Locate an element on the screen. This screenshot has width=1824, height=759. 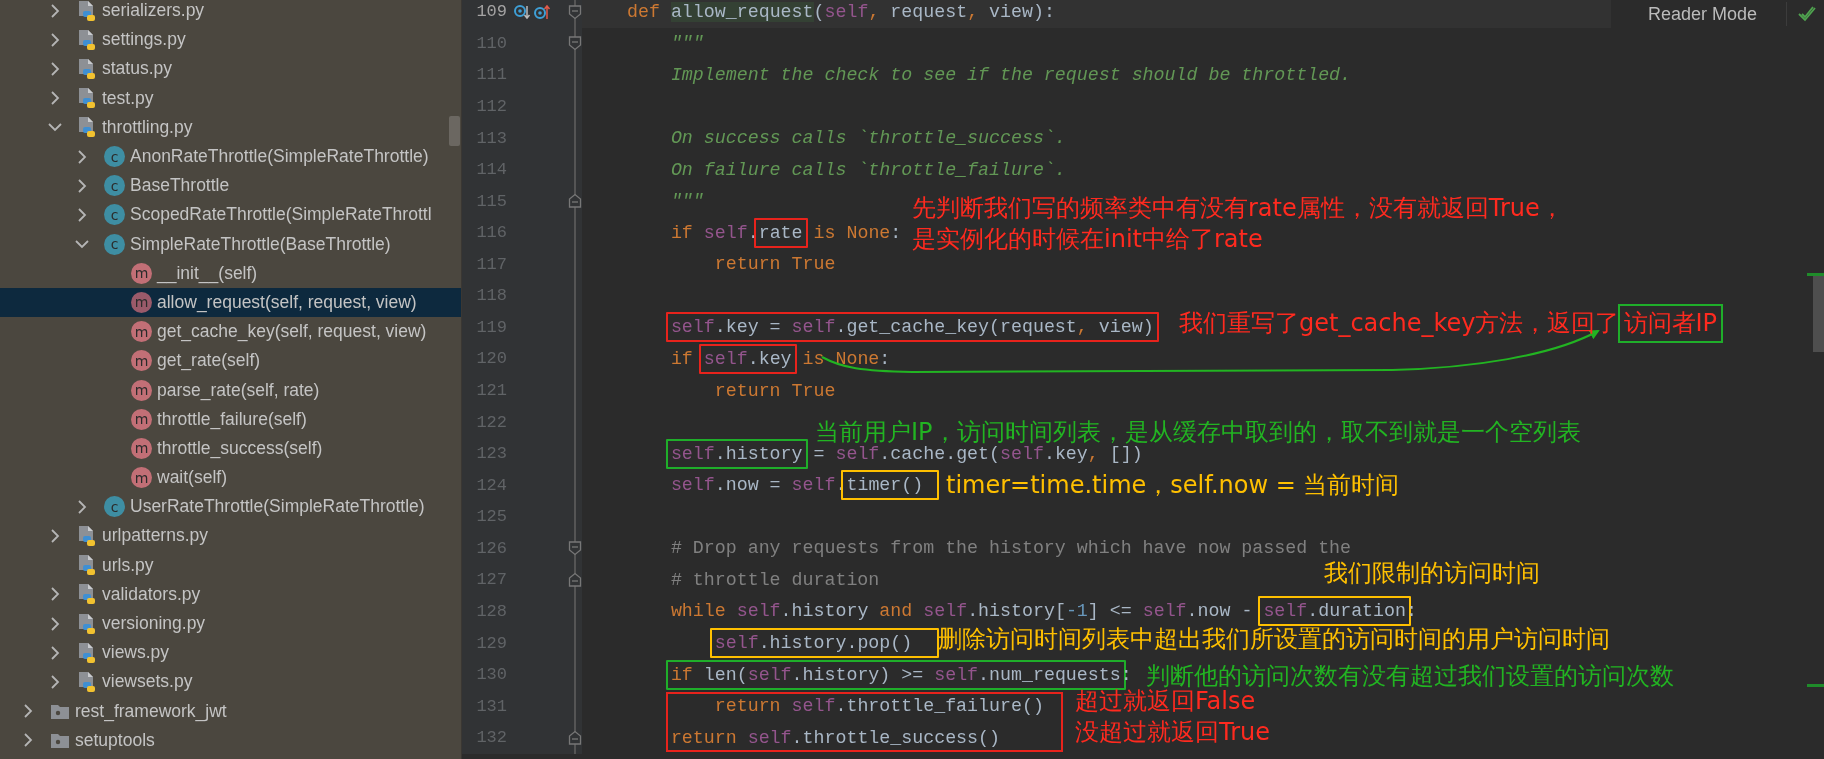
item-label: views.py is located at coordinates (136, 653).